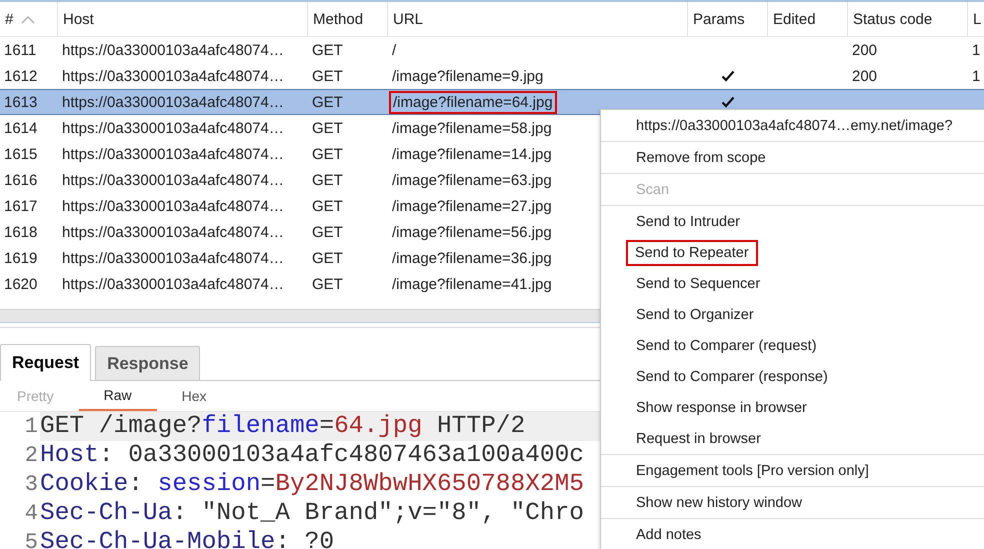 The height and width of the screenshot is (549, 984). Describe the element at coordinates (472, 284) in the screenshot. I see `table-cell: /image?filename=41.jpg` at that location.